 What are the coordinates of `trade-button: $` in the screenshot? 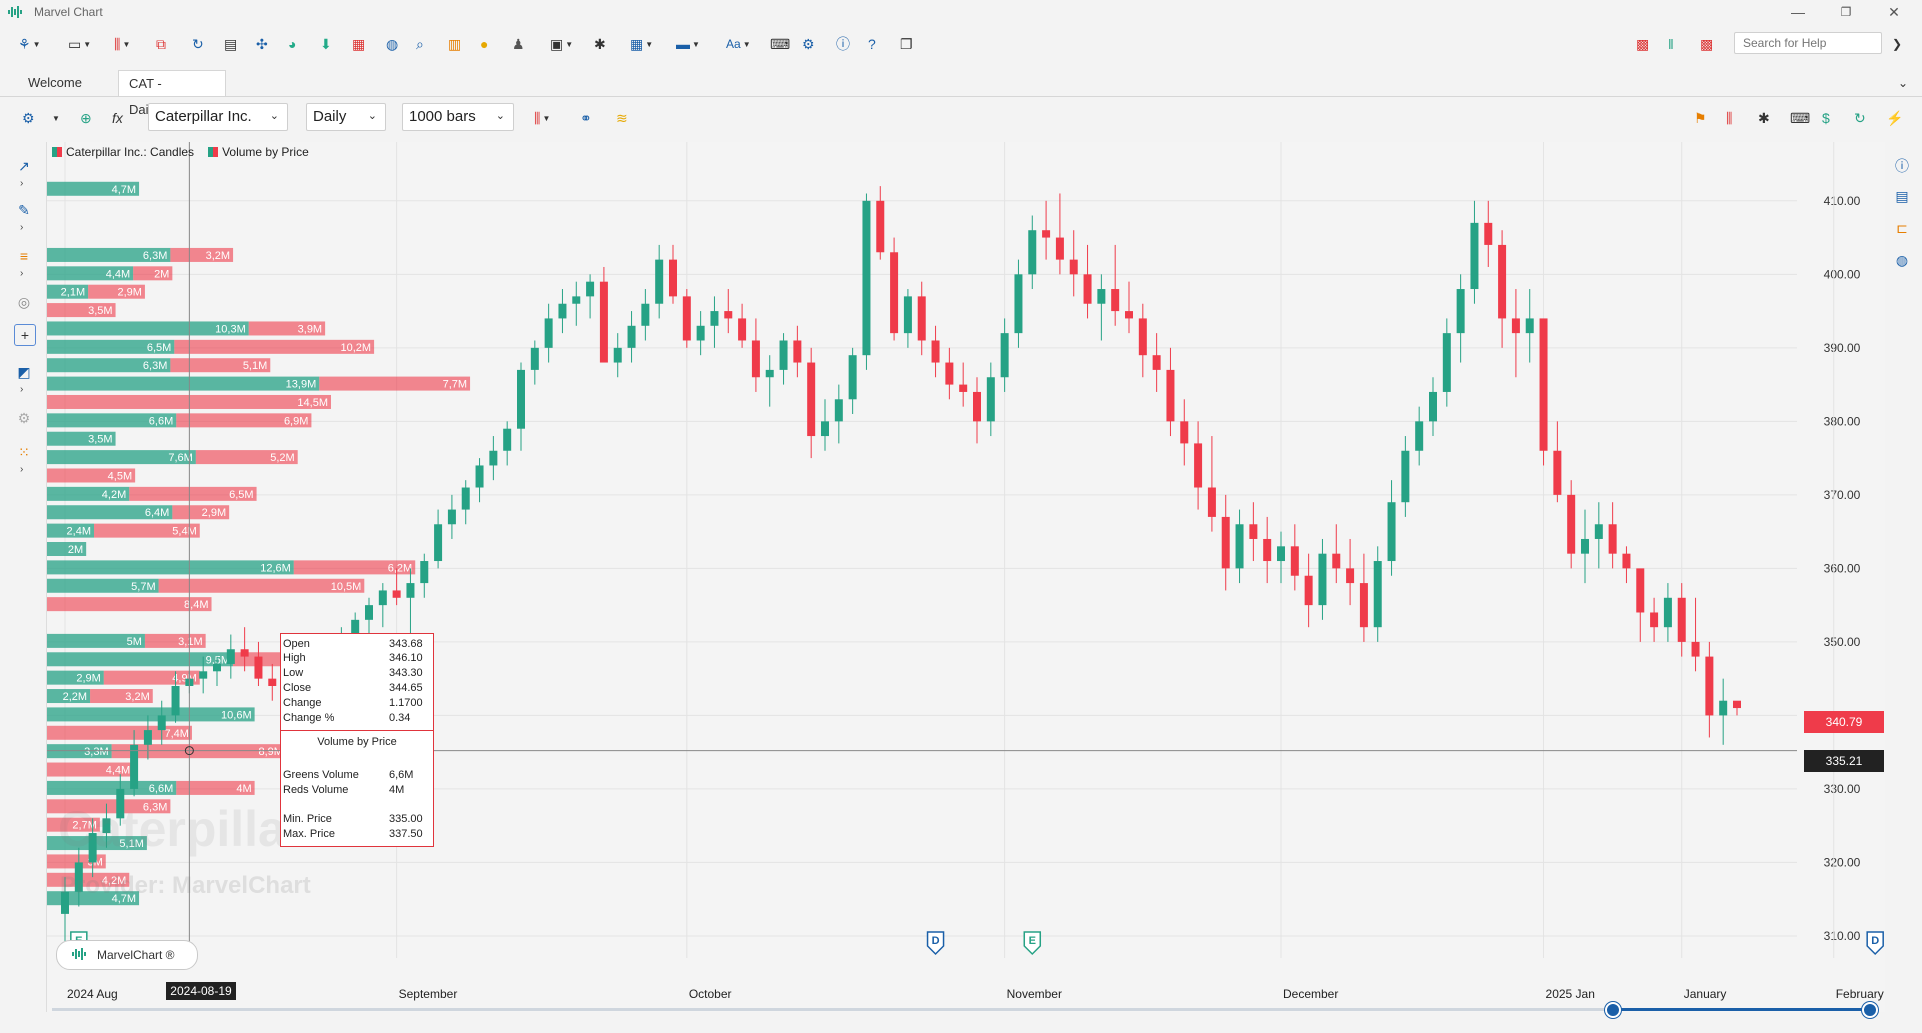 It's located at (1826, 118).